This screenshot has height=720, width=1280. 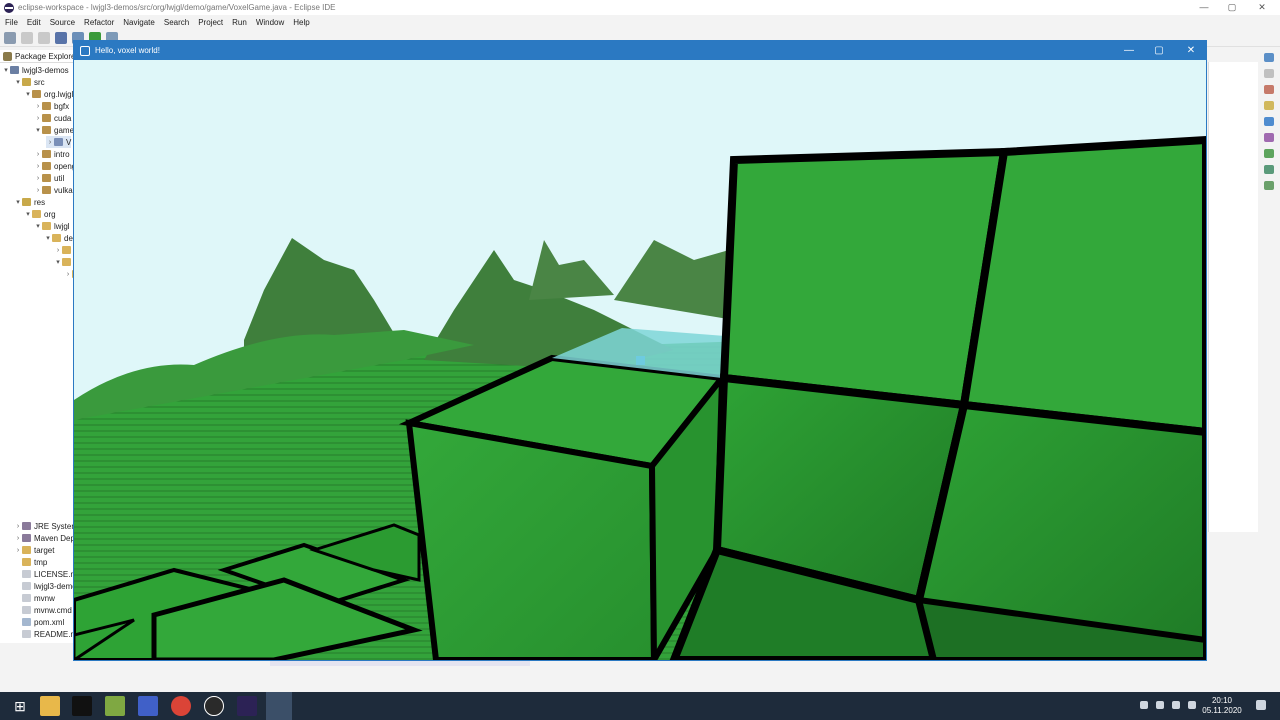 I want to click on tasks-icon, so click(x=1269, y=105).